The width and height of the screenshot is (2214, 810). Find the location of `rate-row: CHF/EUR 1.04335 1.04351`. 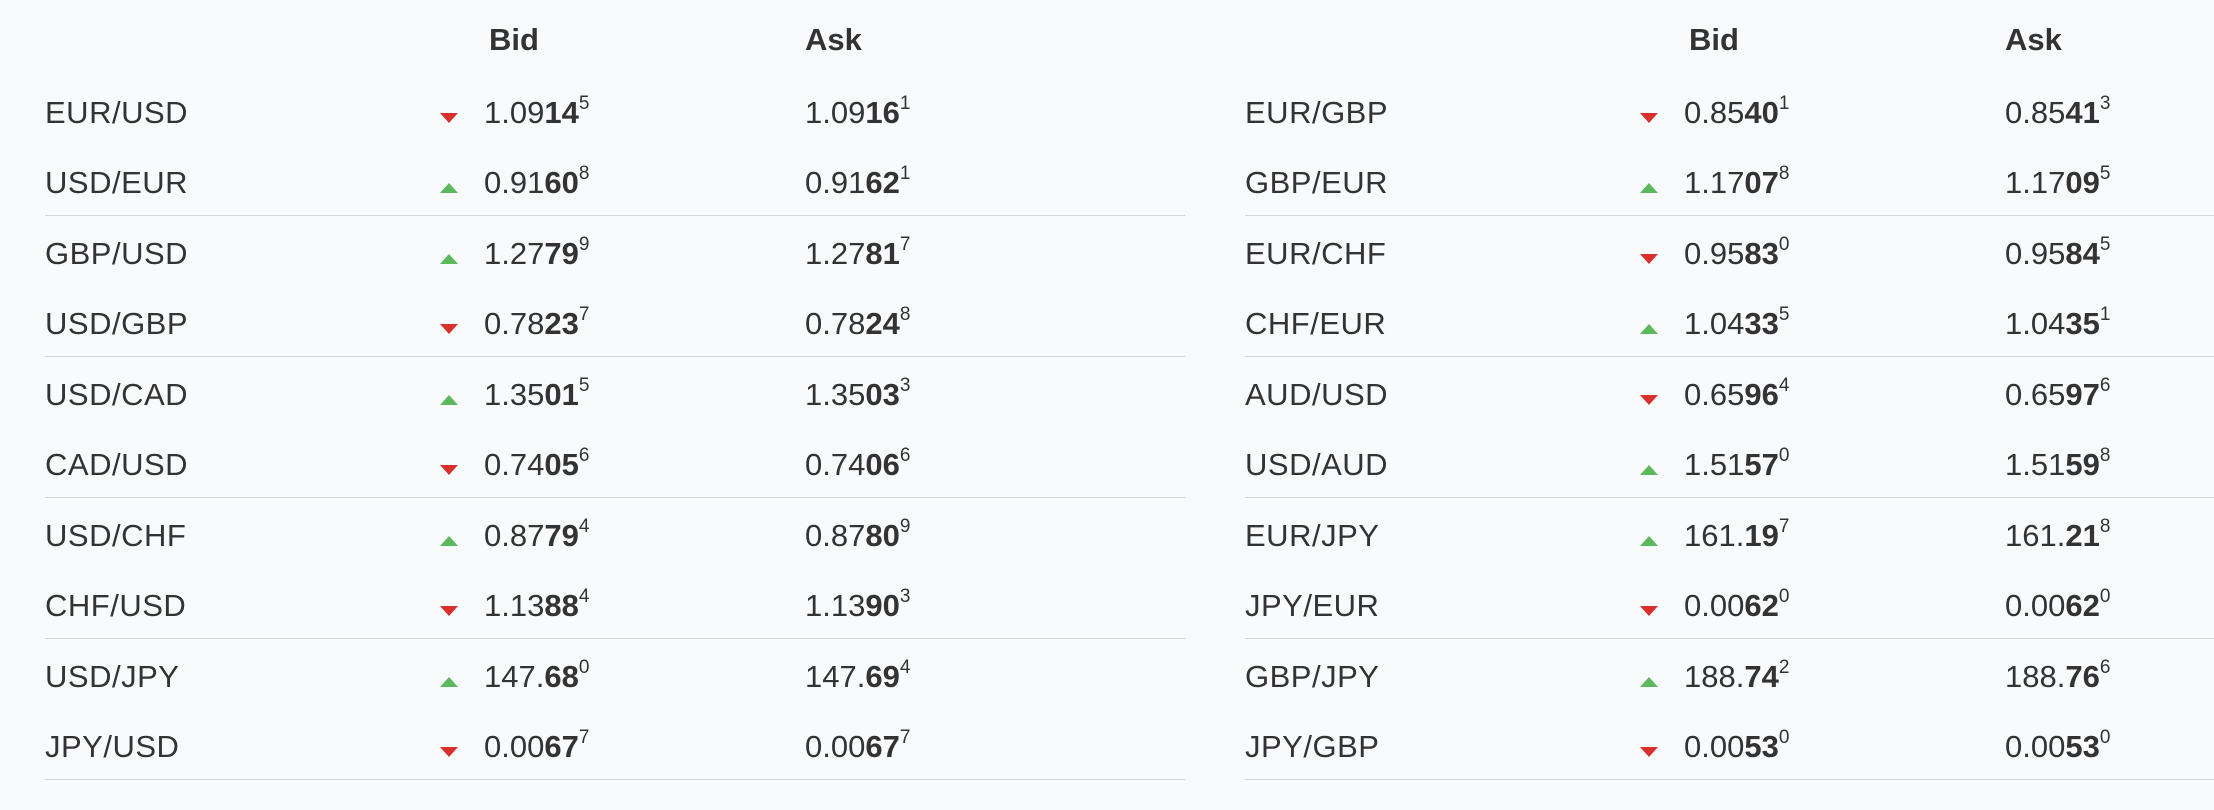

rate-row: CHF/EUR 1.04335 1.04351 is located at coordinates (1729, 321).